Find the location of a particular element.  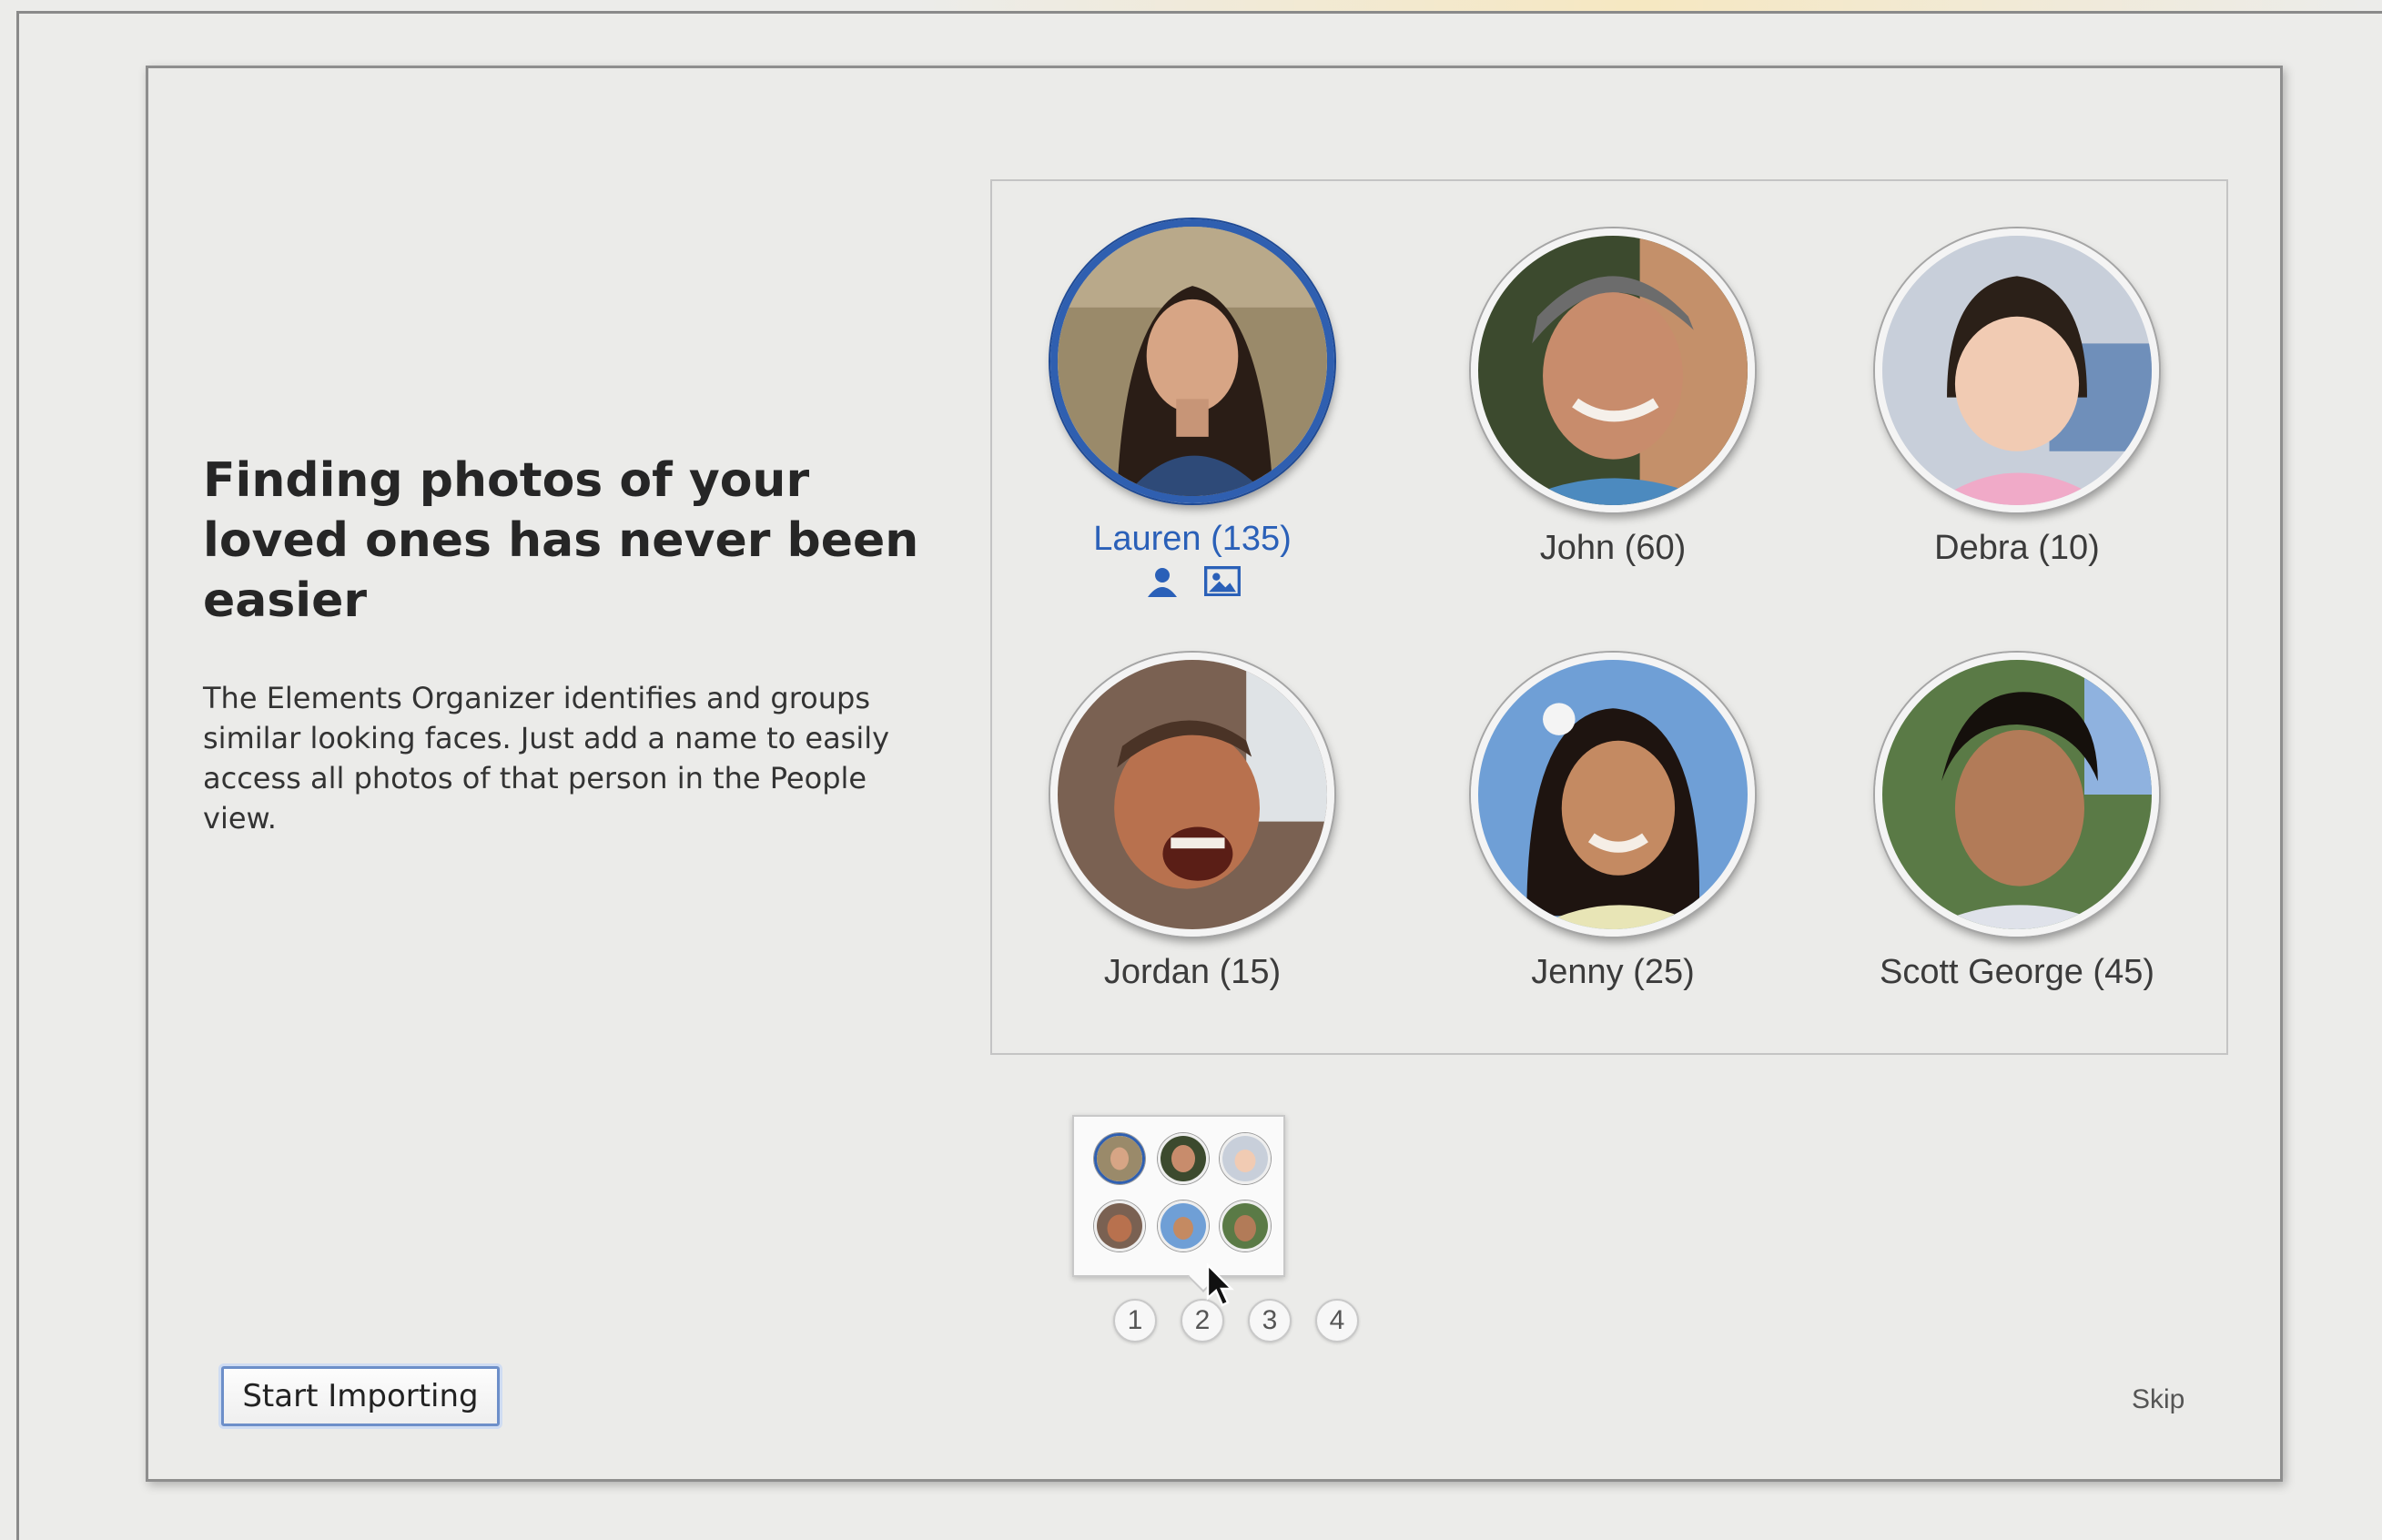

person-card-jordan: Jordan (15) is located at coordinates (1192, 822).